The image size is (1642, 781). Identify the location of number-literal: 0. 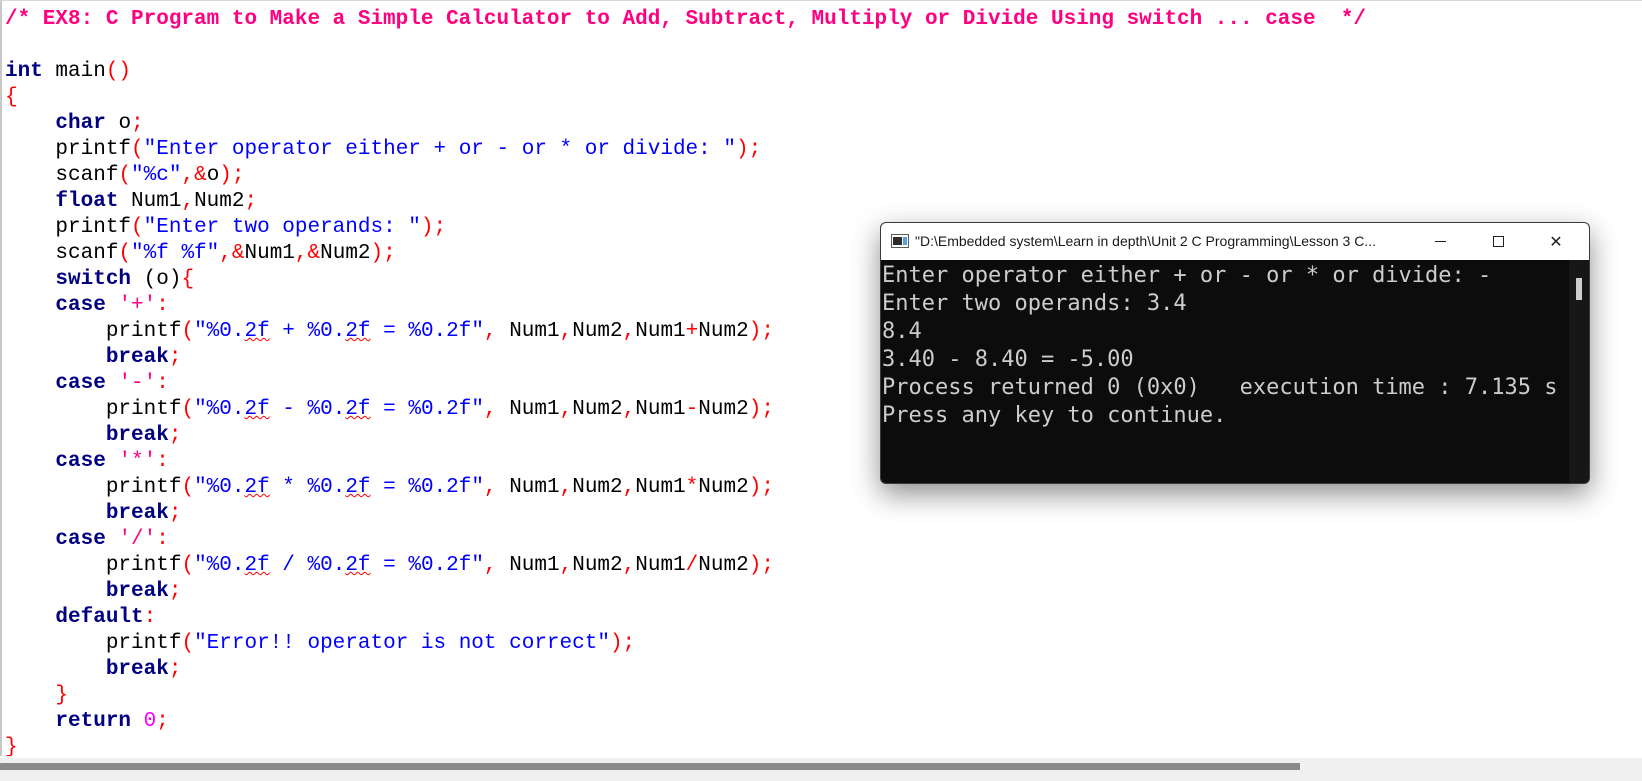
(150, 721).